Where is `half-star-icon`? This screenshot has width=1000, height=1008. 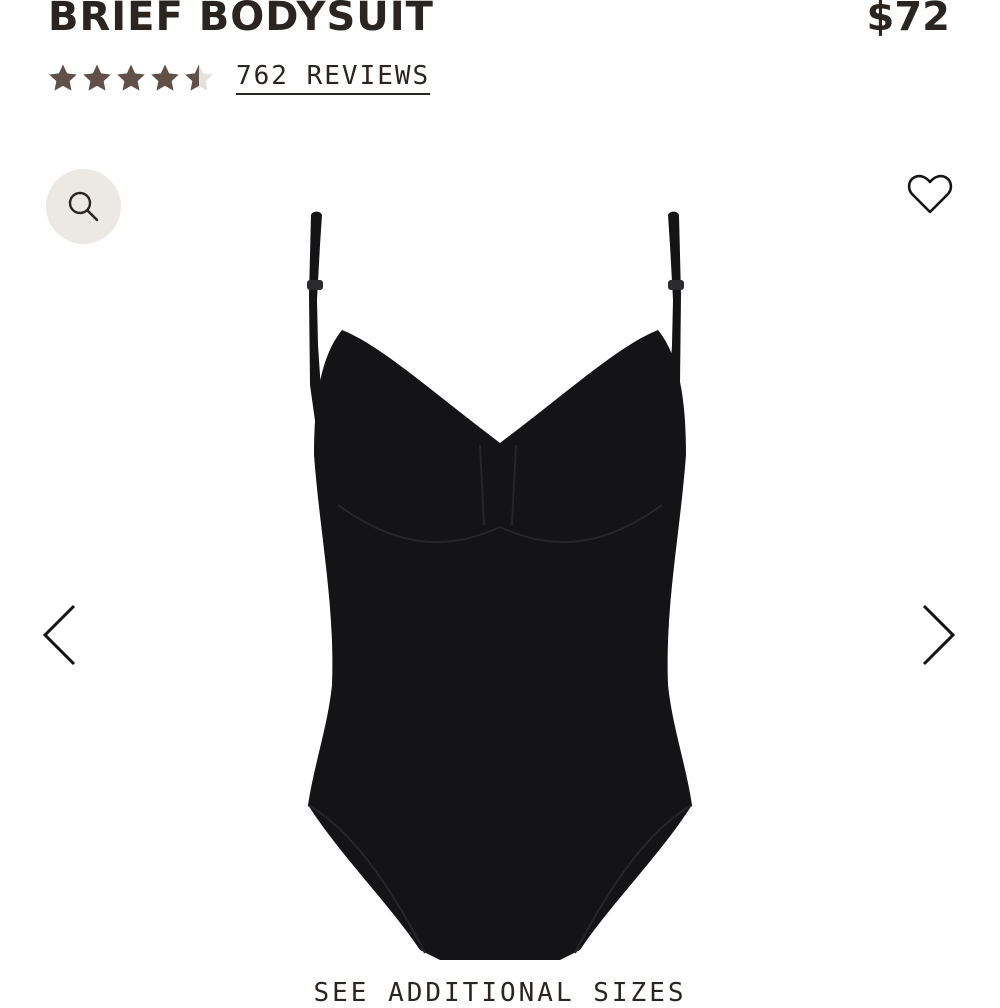 half-star-icon is located at coordinates (199, 77).